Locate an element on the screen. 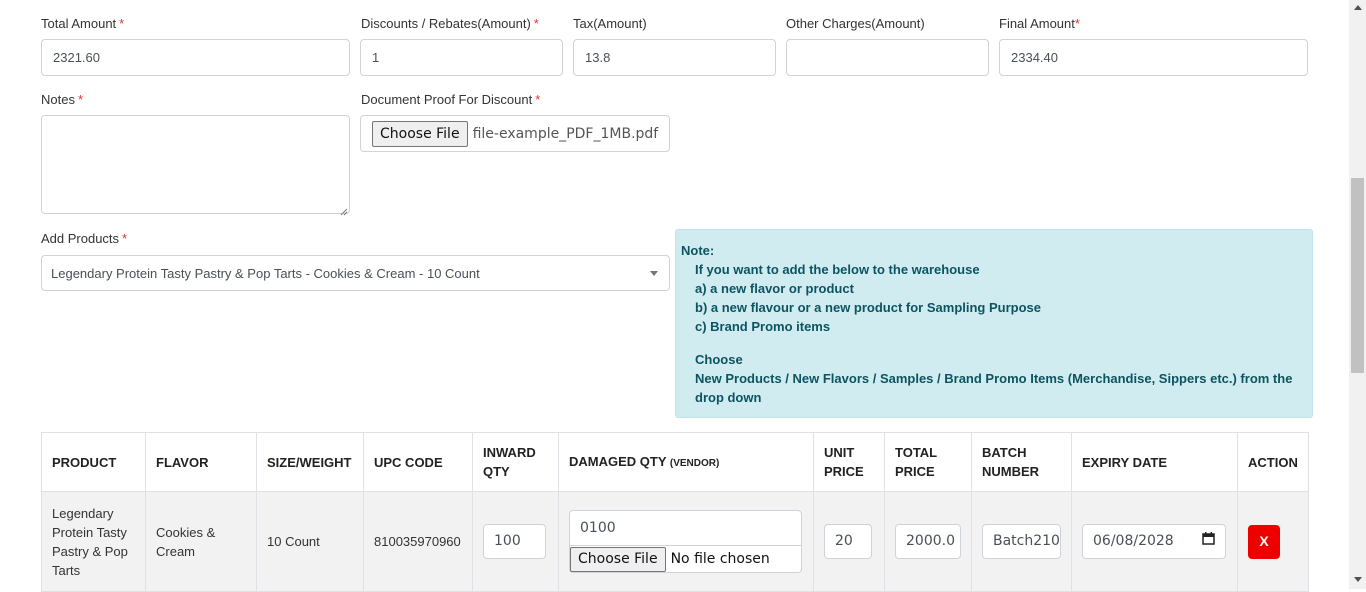 The width and height of the screenshot is (1366, 592). cell-size: 10 Count is located at coordinates (310, 541).